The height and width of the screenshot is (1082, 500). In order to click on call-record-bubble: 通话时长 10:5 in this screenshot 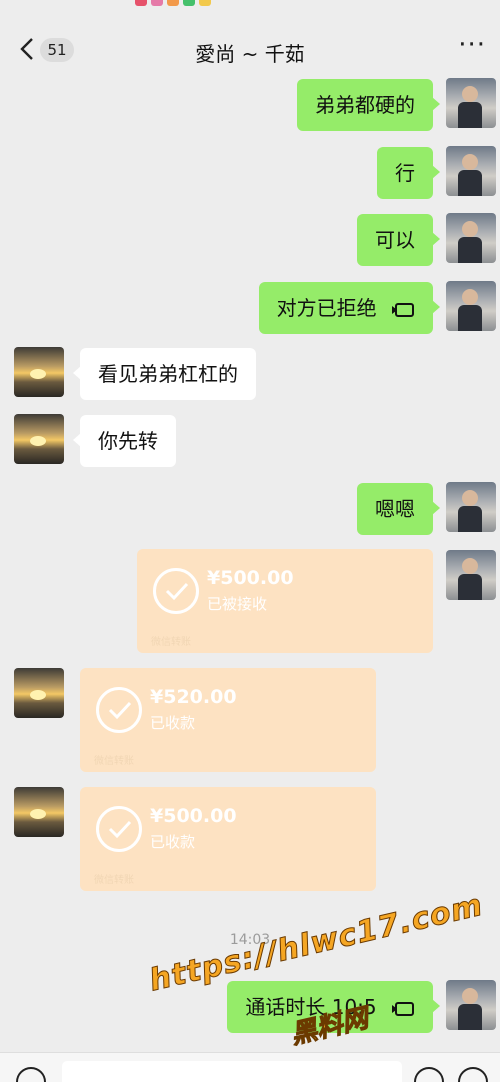, I will do `click(333, 1007)`.